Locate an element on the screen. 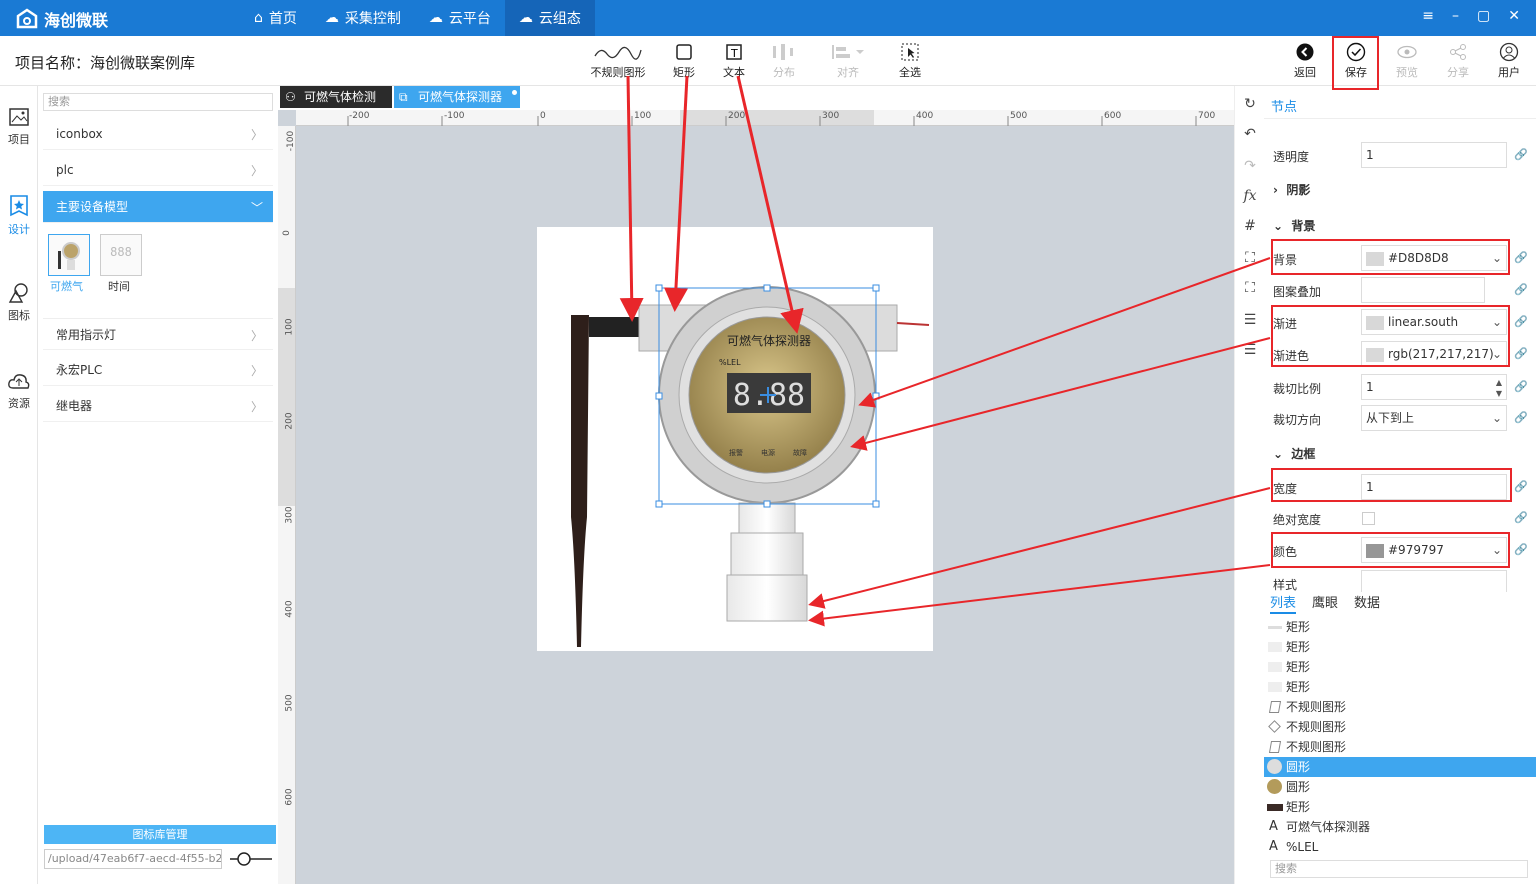 The image size is (1536, 884). thumb-label: 可燃气 is located at coordinates (66, 286).